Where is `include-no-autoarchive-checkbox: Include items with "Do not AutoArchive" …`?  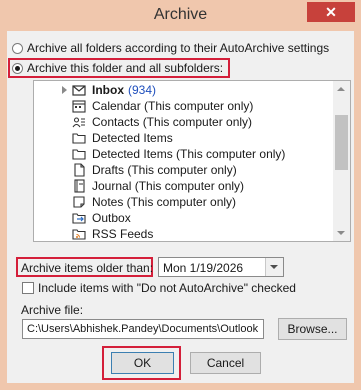 include-no-autoarchive-checkbox: Include items with "Do not AutoArchive" … is located at coordinates (159, 288).